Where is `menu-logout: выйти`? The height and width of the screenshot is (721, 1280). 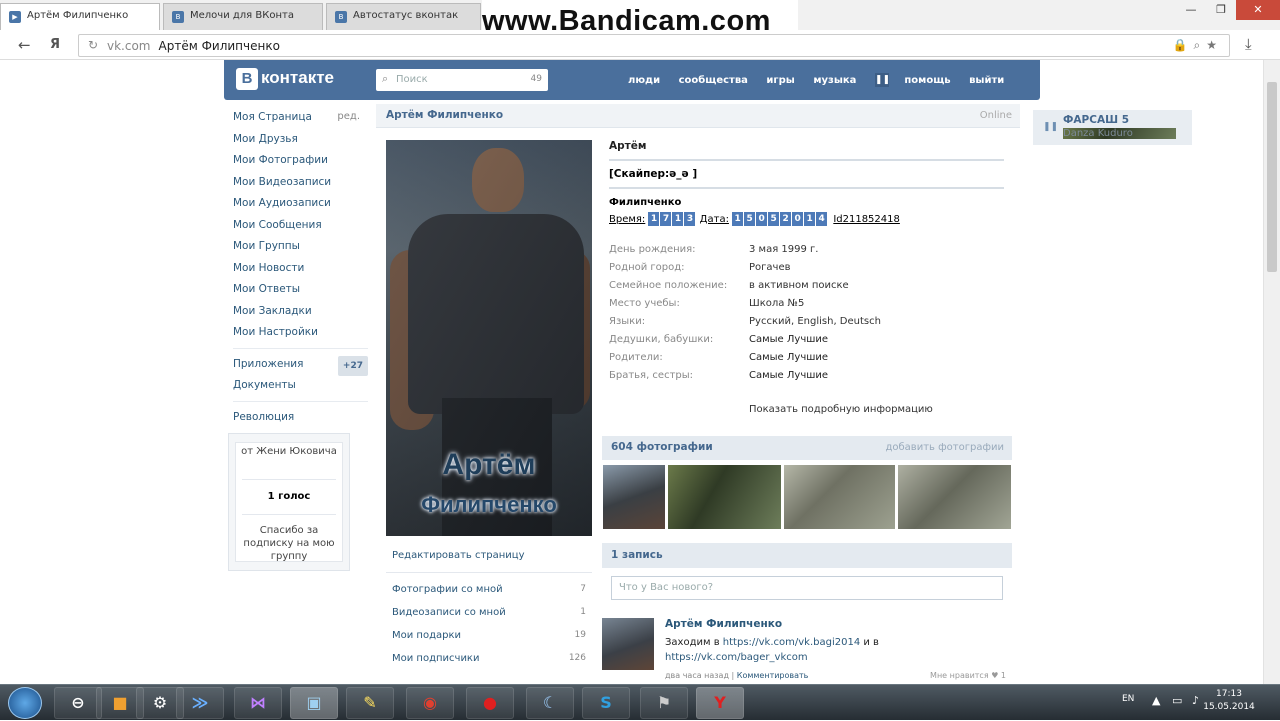
menu-logout: выйти is located at coordinates (986, 80).